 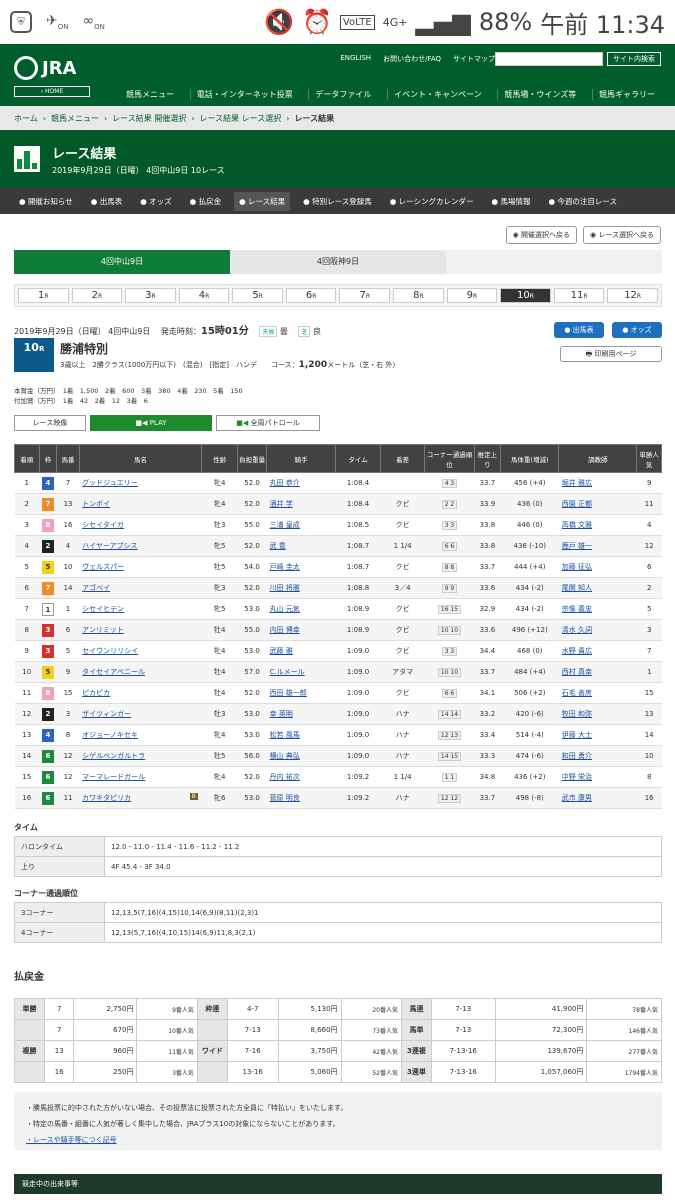 I want to click on cell: 内田 博幸, so click(x=301, y=630).